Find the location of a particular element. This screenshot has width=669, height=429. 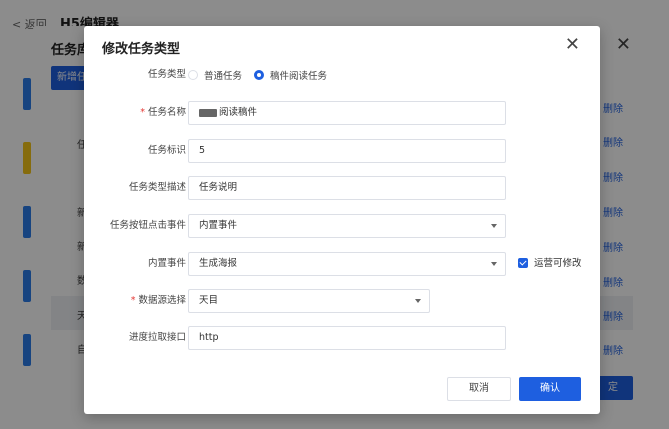

type-desc-row: 任务类型描述 任务说明 is located at coordinates (342, 188).